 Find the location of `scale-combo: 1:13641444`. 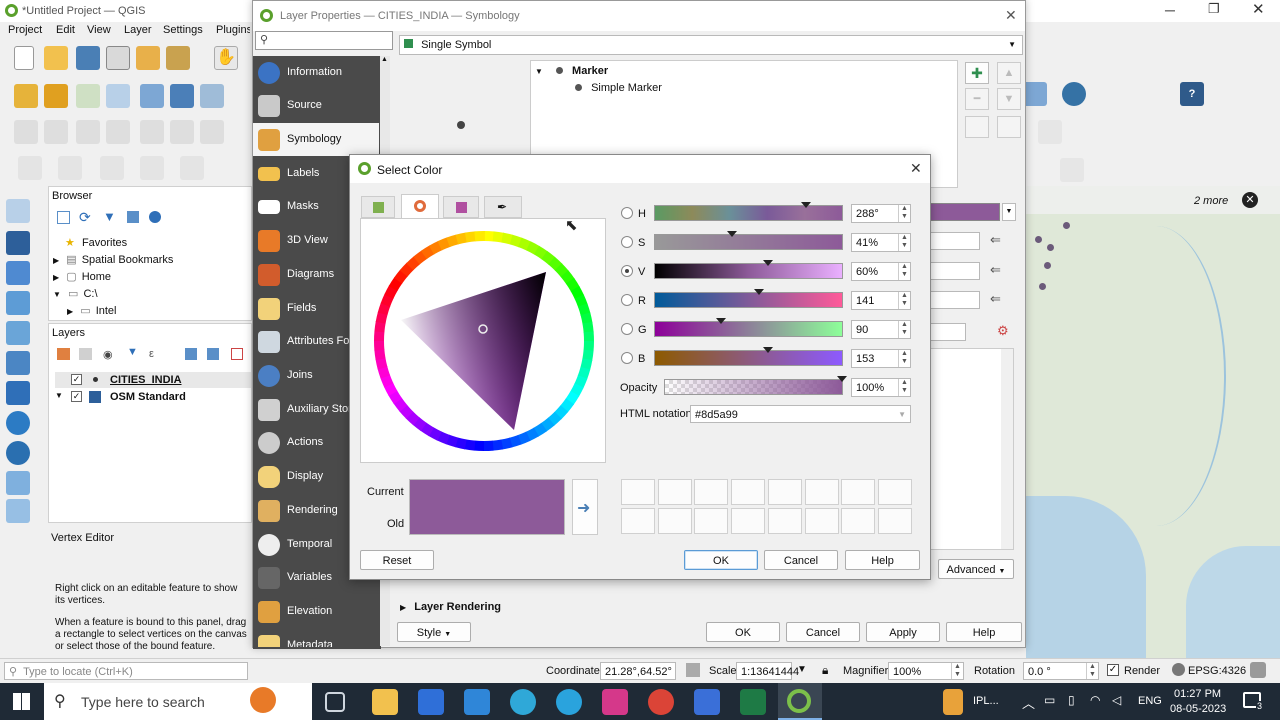

scale-combo: 1:13641444 is located at coordinates (767, 671).